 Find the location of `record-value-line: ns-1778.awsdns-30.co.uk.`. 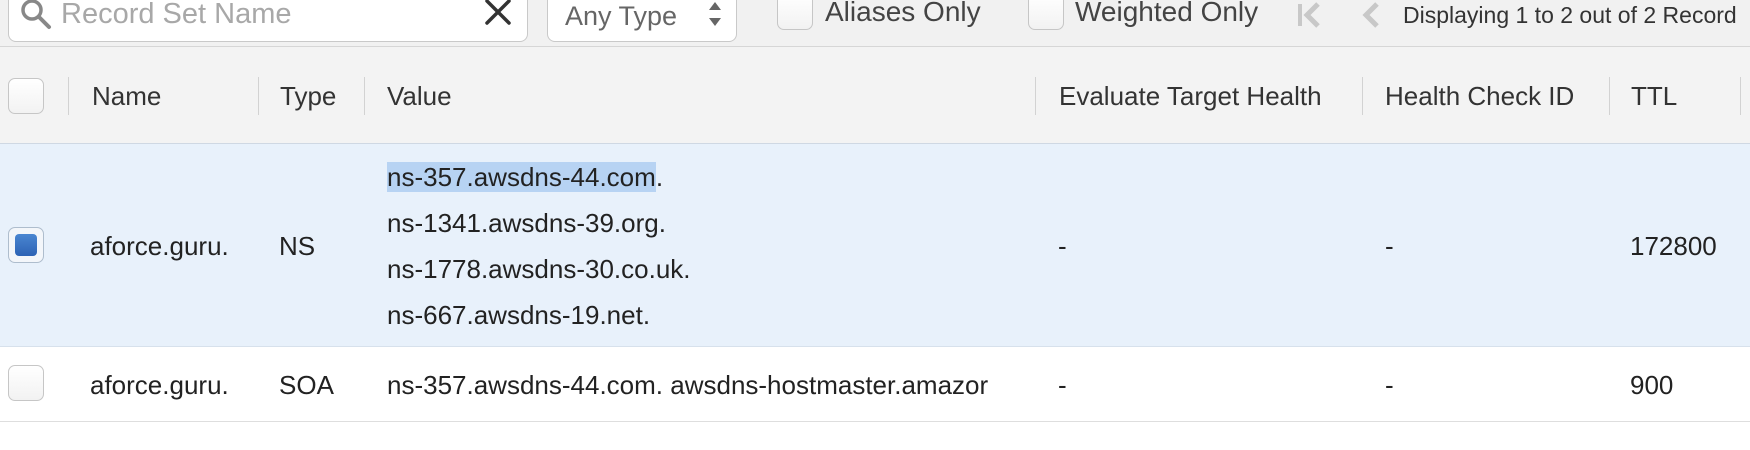

record-value-line: ns-1778.awsdns-30.co.uk. is located at coordinates (539, 269).